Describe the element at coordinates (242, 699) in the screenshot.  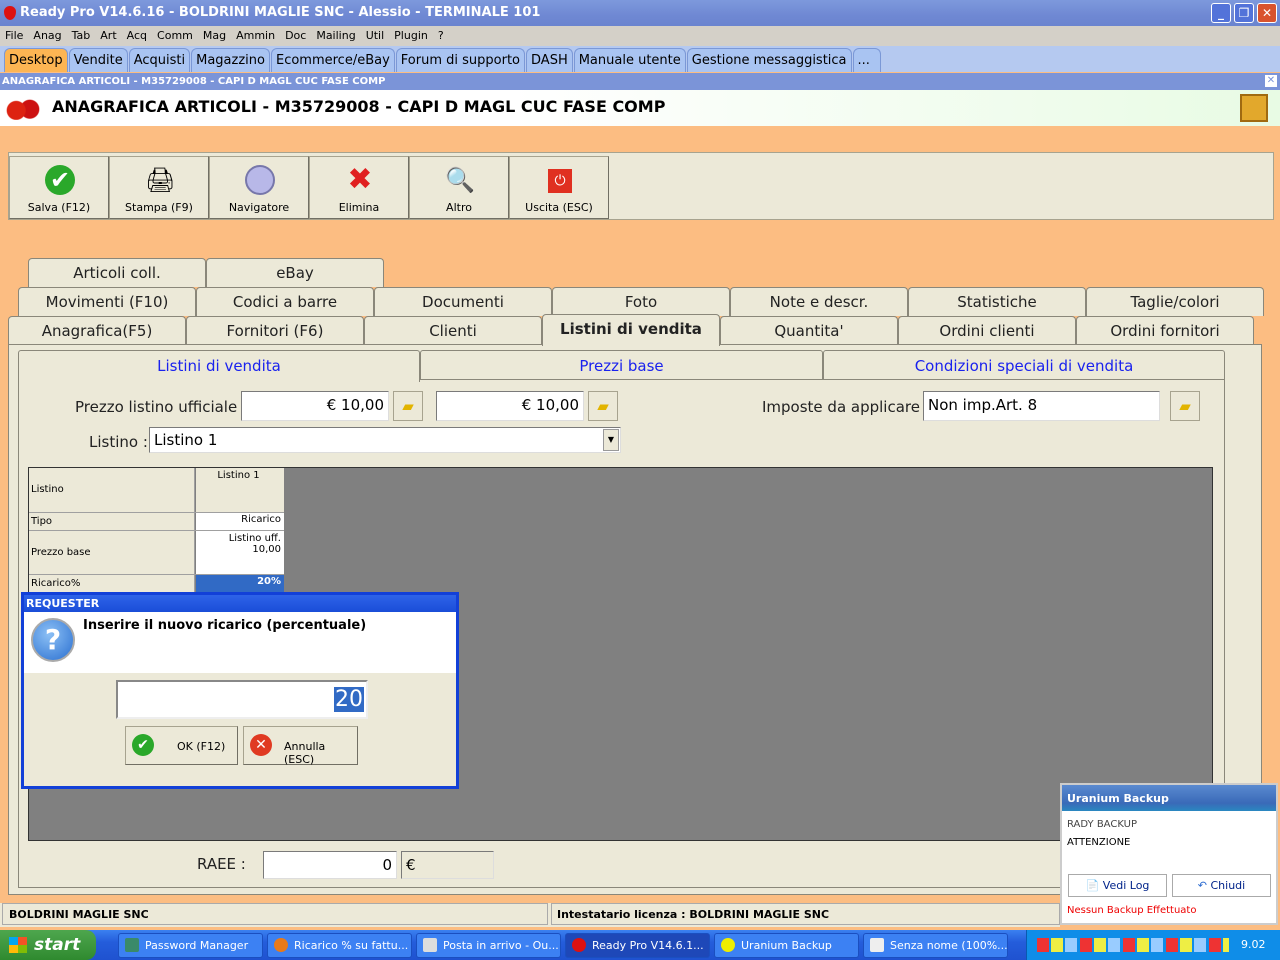
I see `ricarico-input: 20` at that location.